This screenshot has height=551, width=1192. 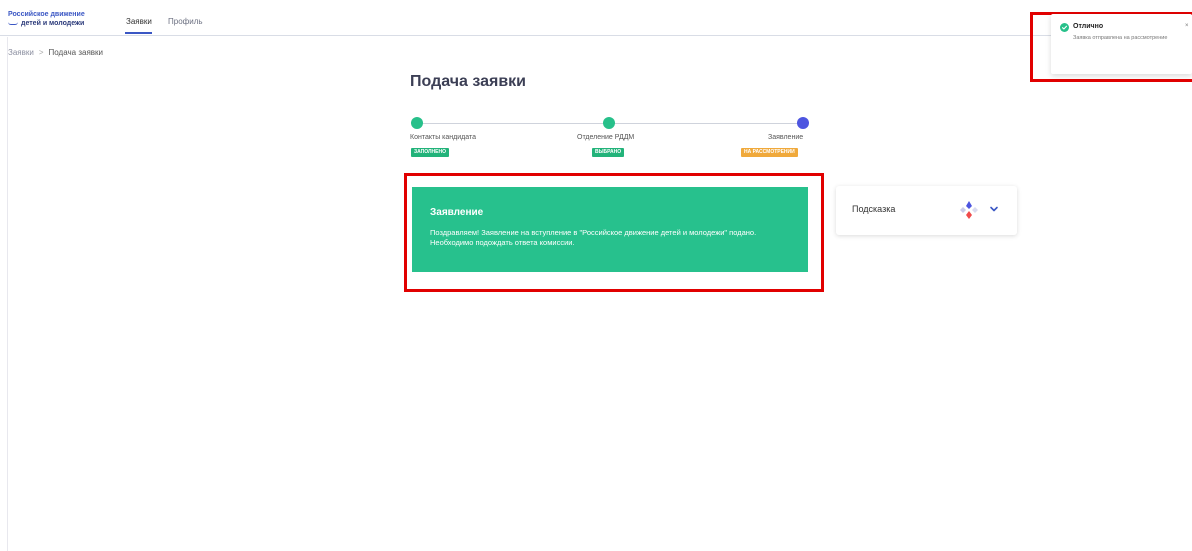 I want to click on left-edge-divider, so click(x=4, y=294).